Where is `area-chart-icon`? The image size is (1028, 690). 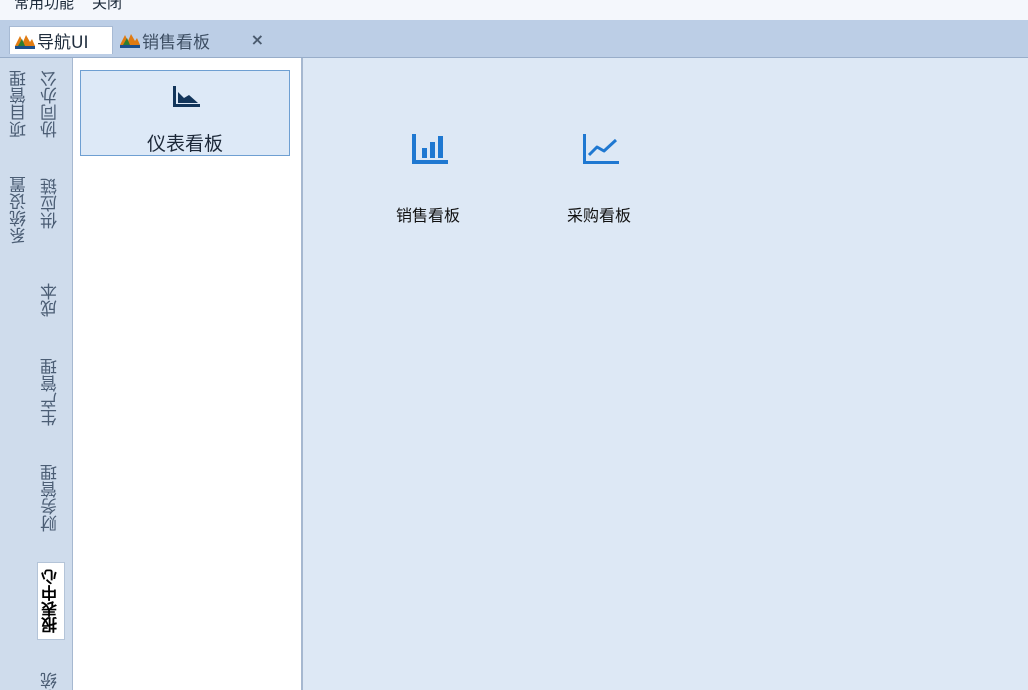 area-chart-icon is located at coordinates (186, 96).